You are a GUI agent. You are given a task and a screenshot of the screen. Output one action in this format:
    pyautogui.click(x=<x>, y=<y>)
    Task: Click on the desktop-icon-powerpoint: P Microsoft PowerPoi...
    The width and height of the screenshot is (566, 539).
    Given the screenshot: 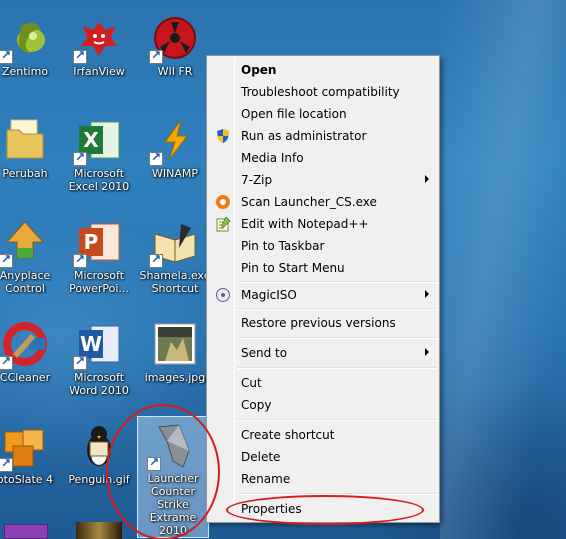 What is the action you would take?
    pyautogui.click(x=99, y=256)
    